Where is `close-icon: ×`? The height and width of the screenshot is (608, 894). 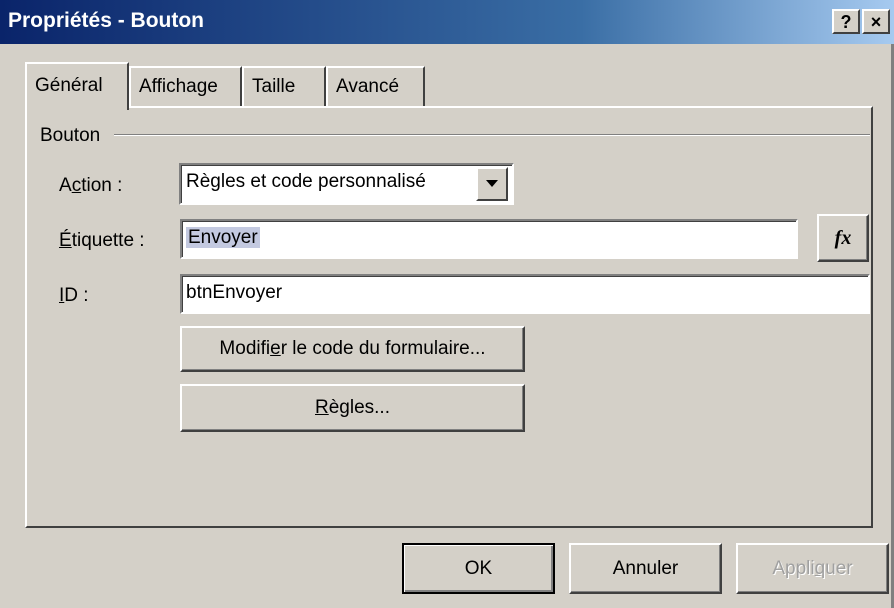 close-icon: × is located at coordinates (876, 21).